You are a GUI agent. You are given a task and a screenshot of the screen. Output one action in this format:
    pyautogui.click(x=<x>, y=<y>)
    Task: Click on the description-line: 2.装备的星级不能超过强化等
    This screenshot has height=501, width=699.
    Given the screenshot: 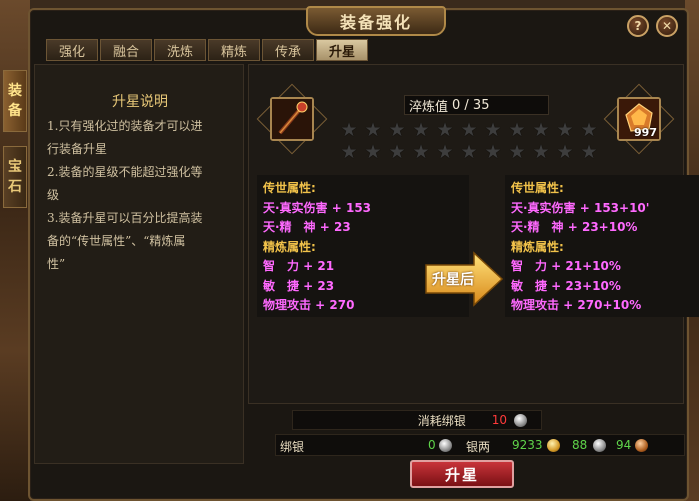 What is the action you would take?
    pyautogui.click(x=125, y=172)
    